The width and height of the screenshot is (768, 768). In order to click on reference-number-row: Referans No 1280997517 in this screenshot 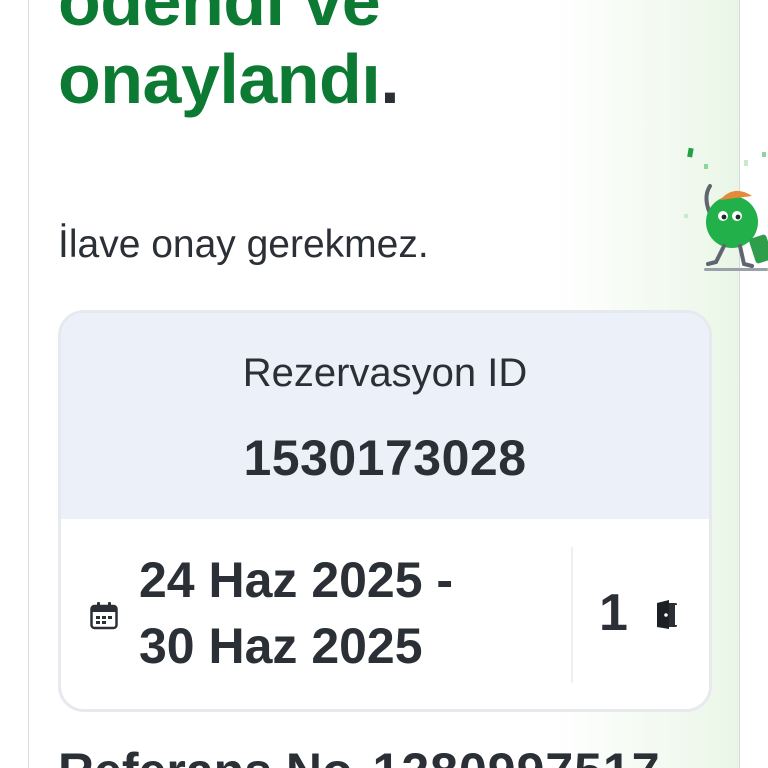, I will do `click(359, 755)`.